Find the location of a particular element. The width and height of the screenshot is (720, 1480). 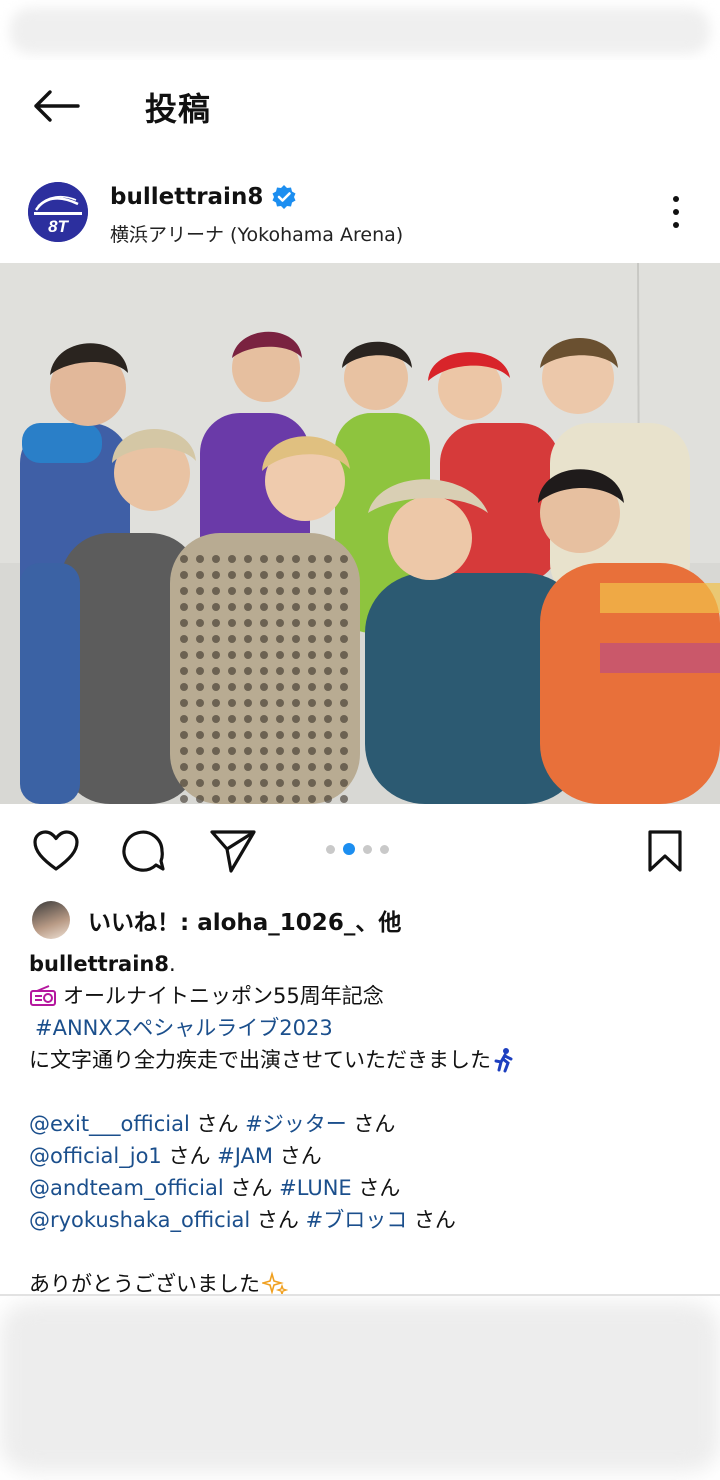

post-header: 8T bullettrain8 横浜アリーナ (Yokohama Arena) is located at coordinates (360, 215).